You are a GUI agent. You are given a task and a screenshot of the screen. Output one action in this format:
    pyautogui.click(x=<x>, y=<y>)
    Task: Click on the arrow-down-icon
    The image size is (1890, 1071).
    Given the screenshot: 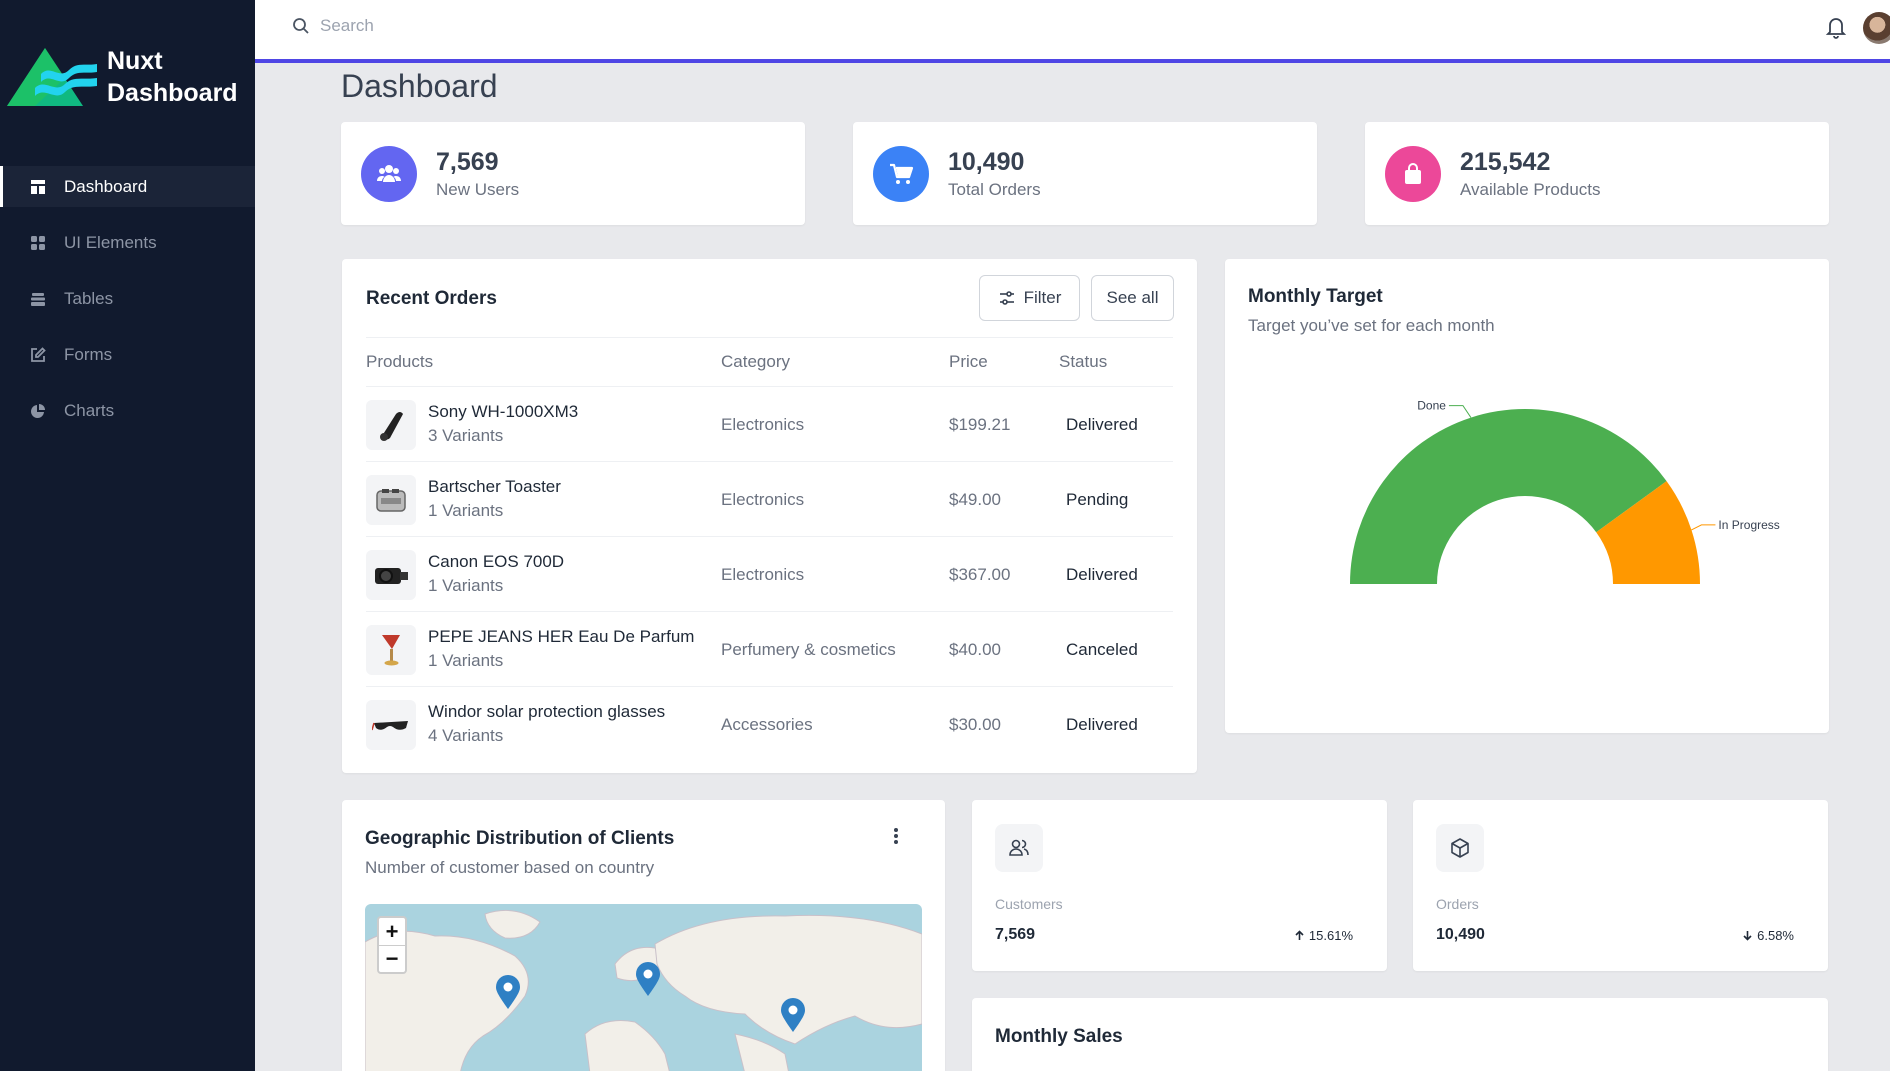 What is the action you would take?
    pyautogui.click(x=1747, y=936)
    